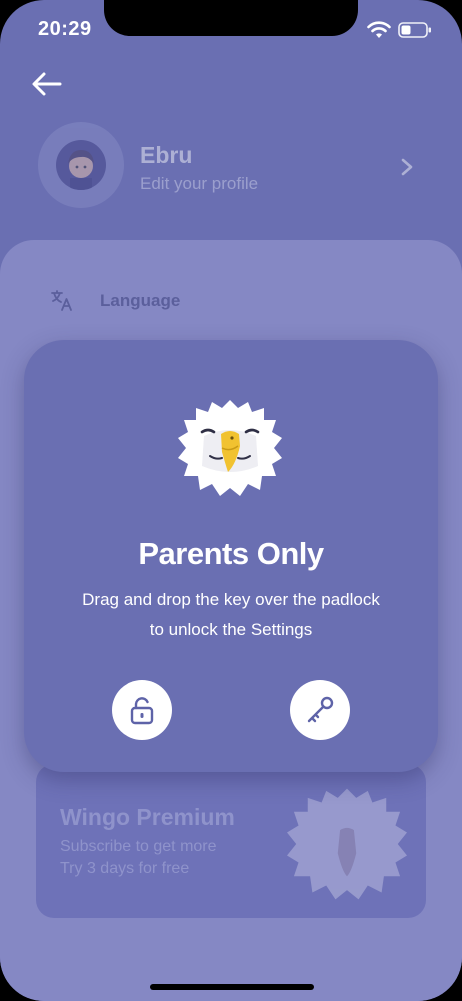  What do you see at coordinates (232, 987) in the screenshot?
I see `home-indicator` at bounding box center [232, 987].